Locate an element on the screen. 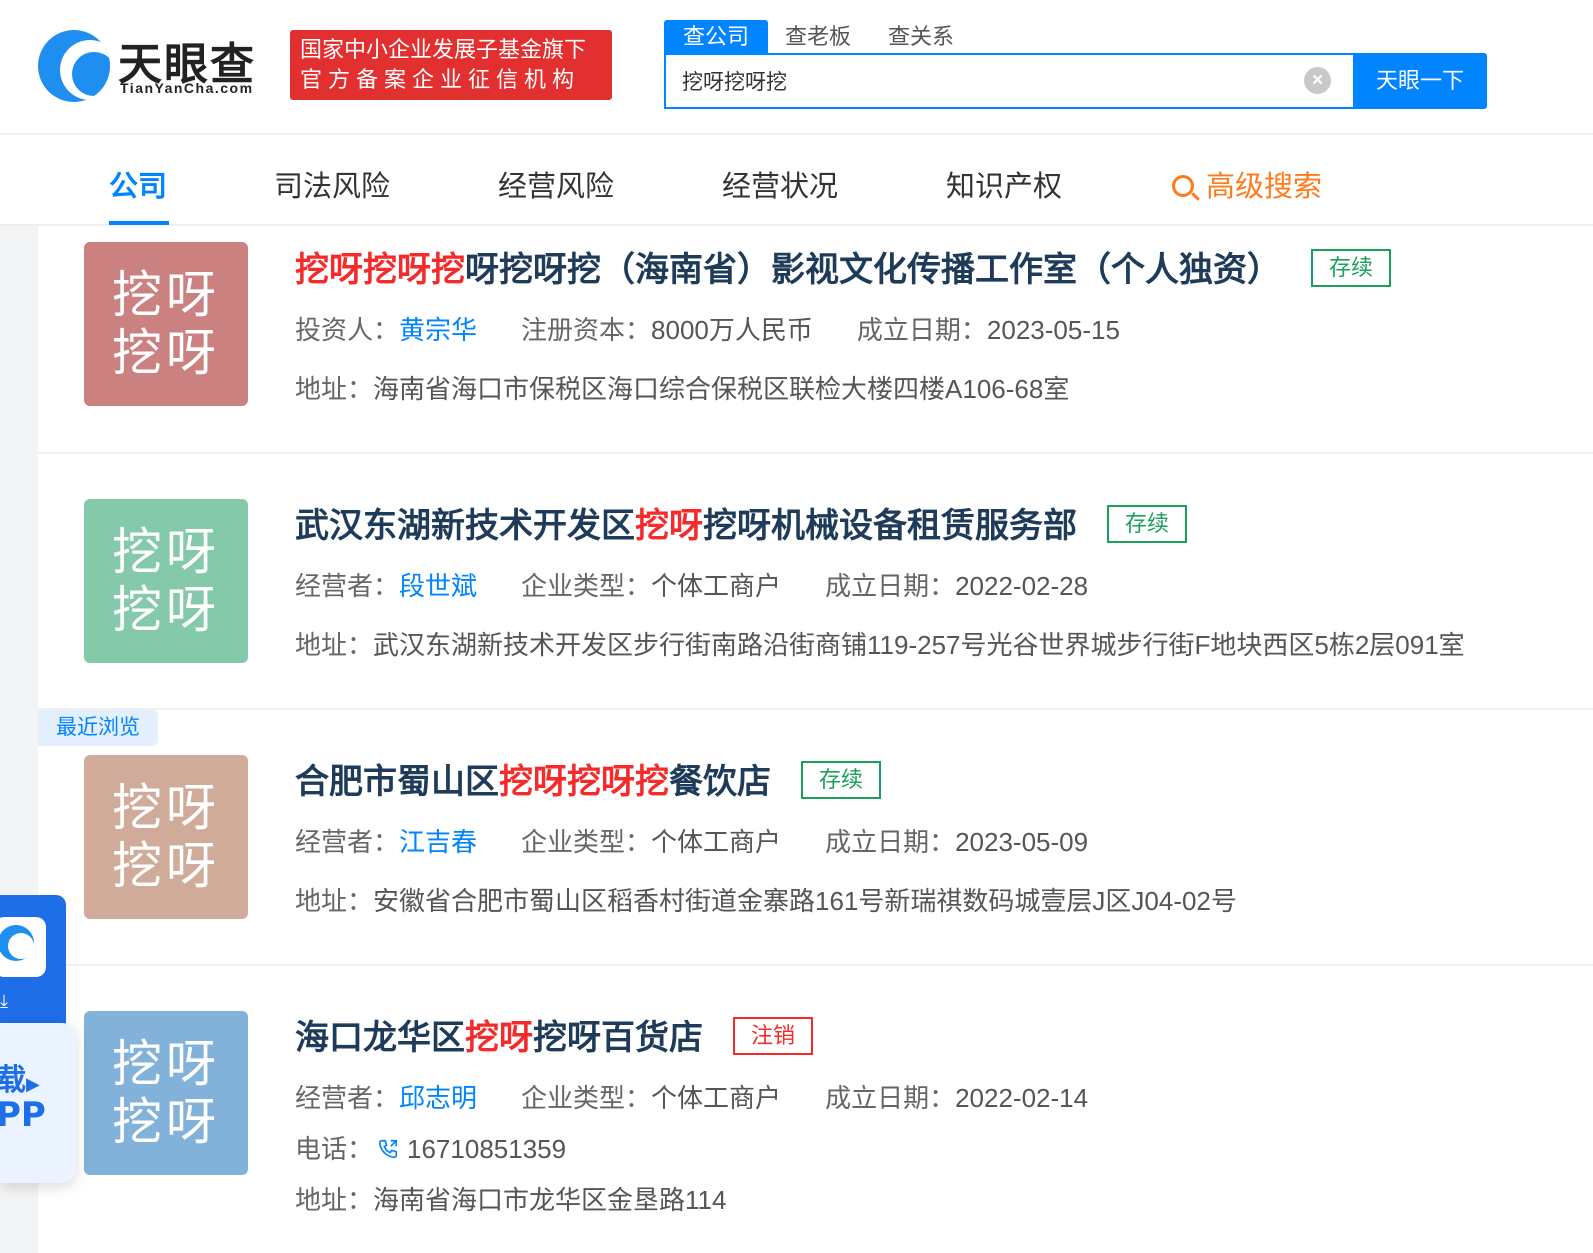 The width and height of the screenshot is (1593, 1253). title-rest: 餐饮店 is located at coordinates (720, 782).